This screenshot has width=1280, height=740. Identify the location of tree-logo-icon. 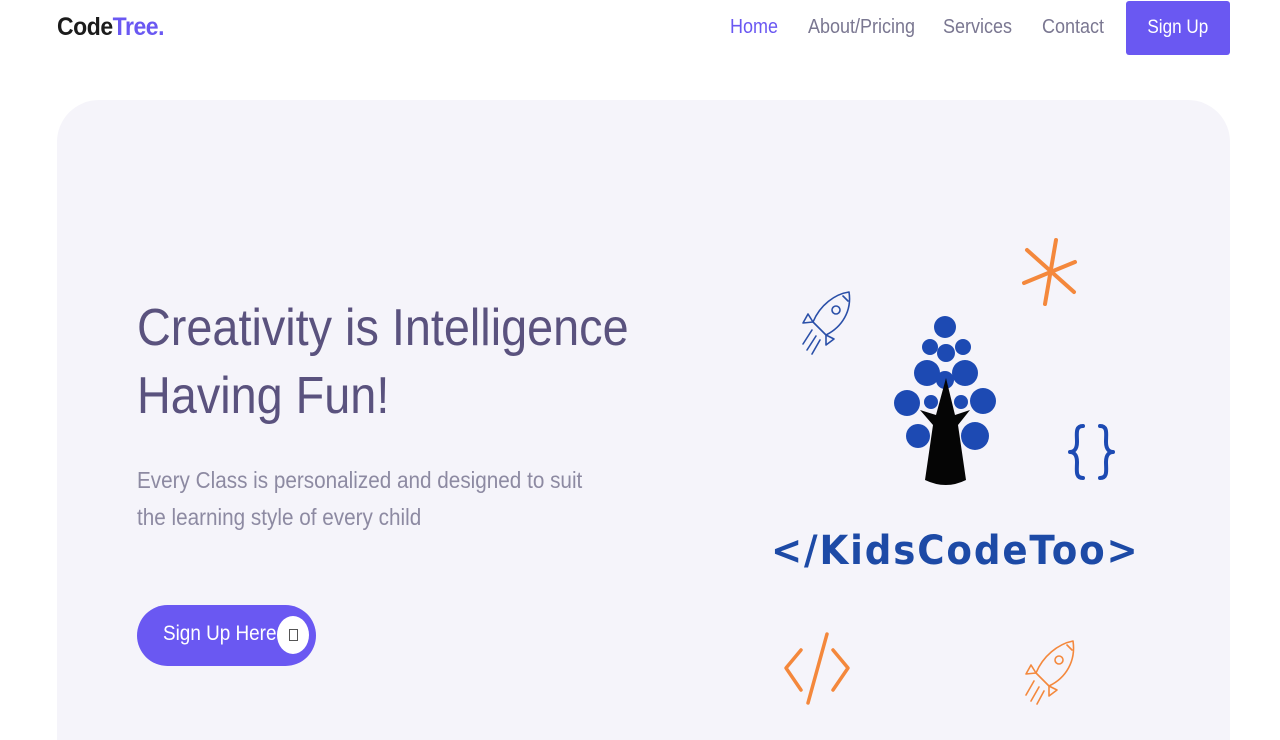
(945, 400).